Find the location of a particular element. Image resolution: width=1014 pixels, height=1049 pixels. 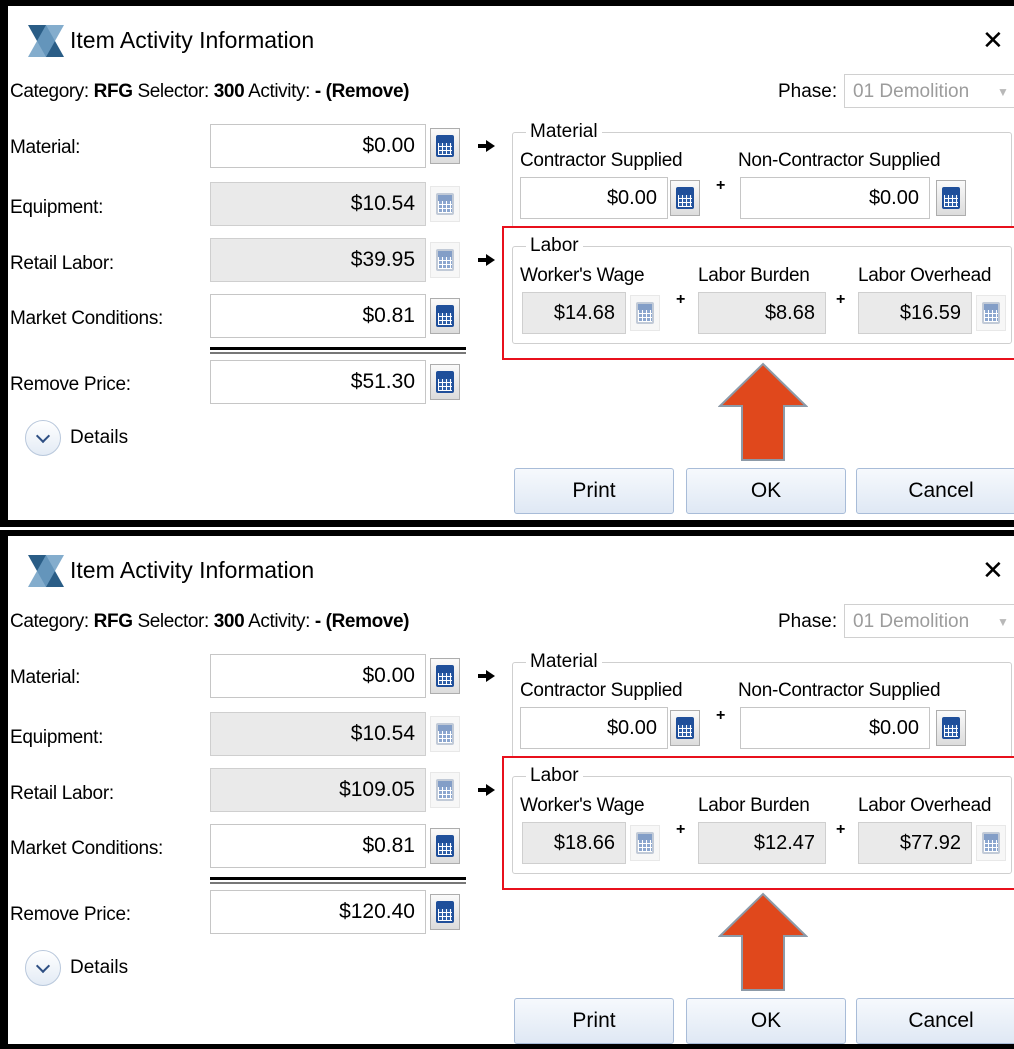

chevron-down-icon: ▼ is located at coordinates (1003, 622).